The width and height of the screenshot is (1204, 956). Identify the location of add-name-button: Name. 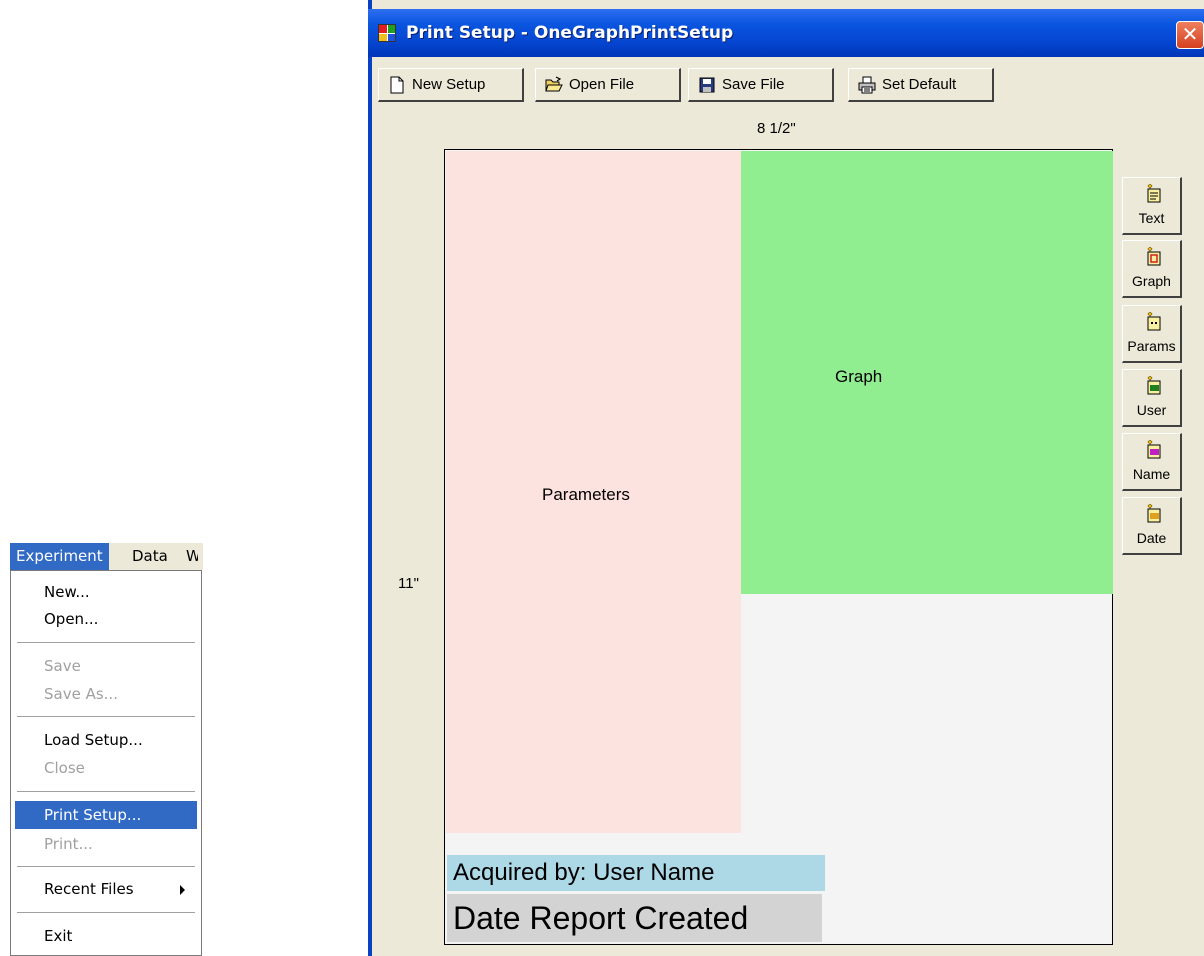
(1152, 462).